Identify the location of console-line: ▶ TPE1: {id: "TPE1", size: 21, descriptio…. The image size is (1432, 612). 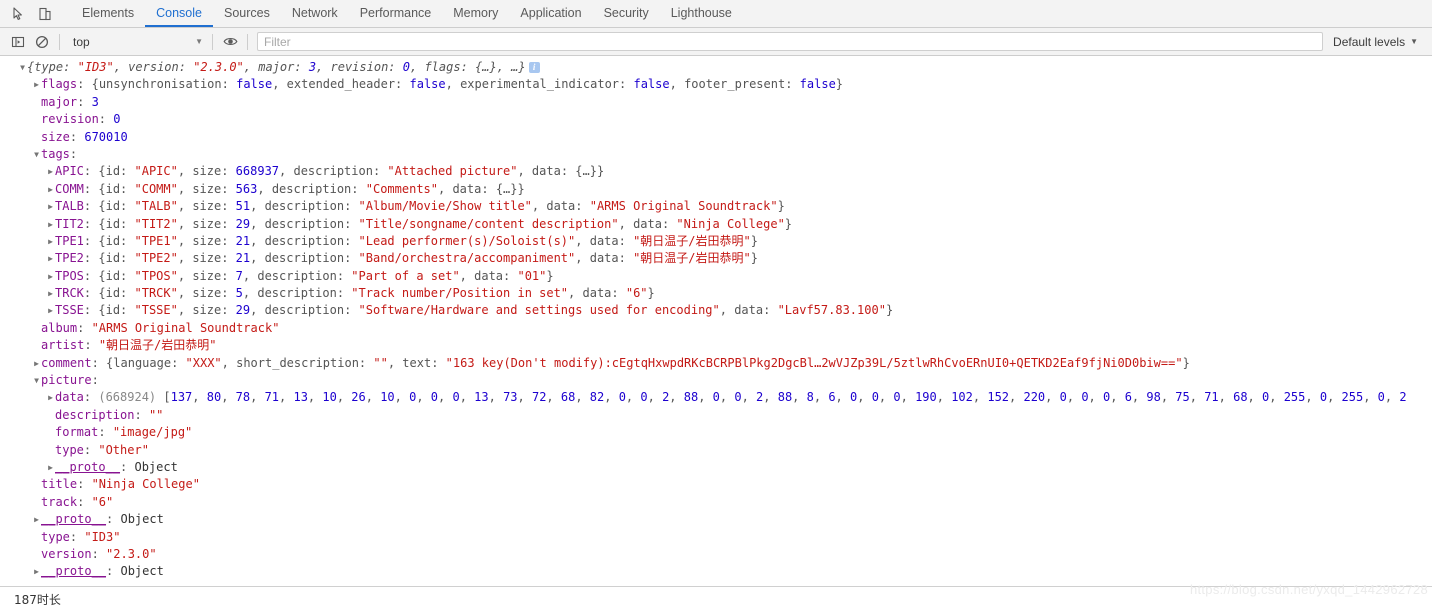
(716, 241).